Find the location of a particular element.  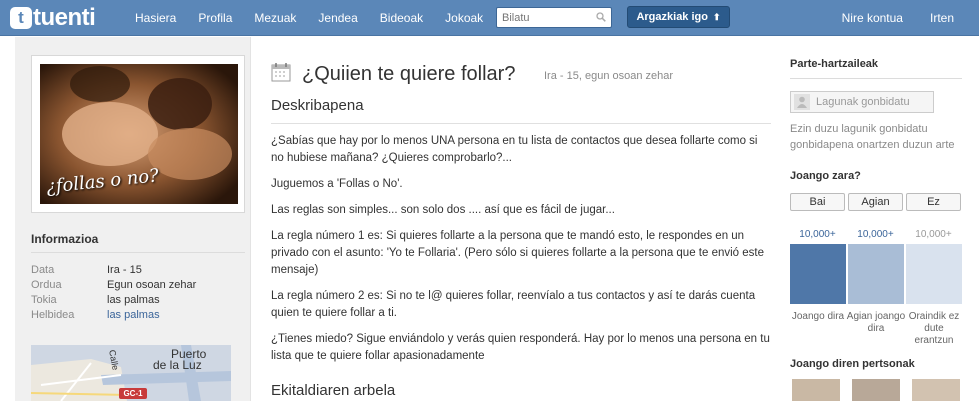

nav-item-jokoak: Jokoak is located at coordinates (464, 18).